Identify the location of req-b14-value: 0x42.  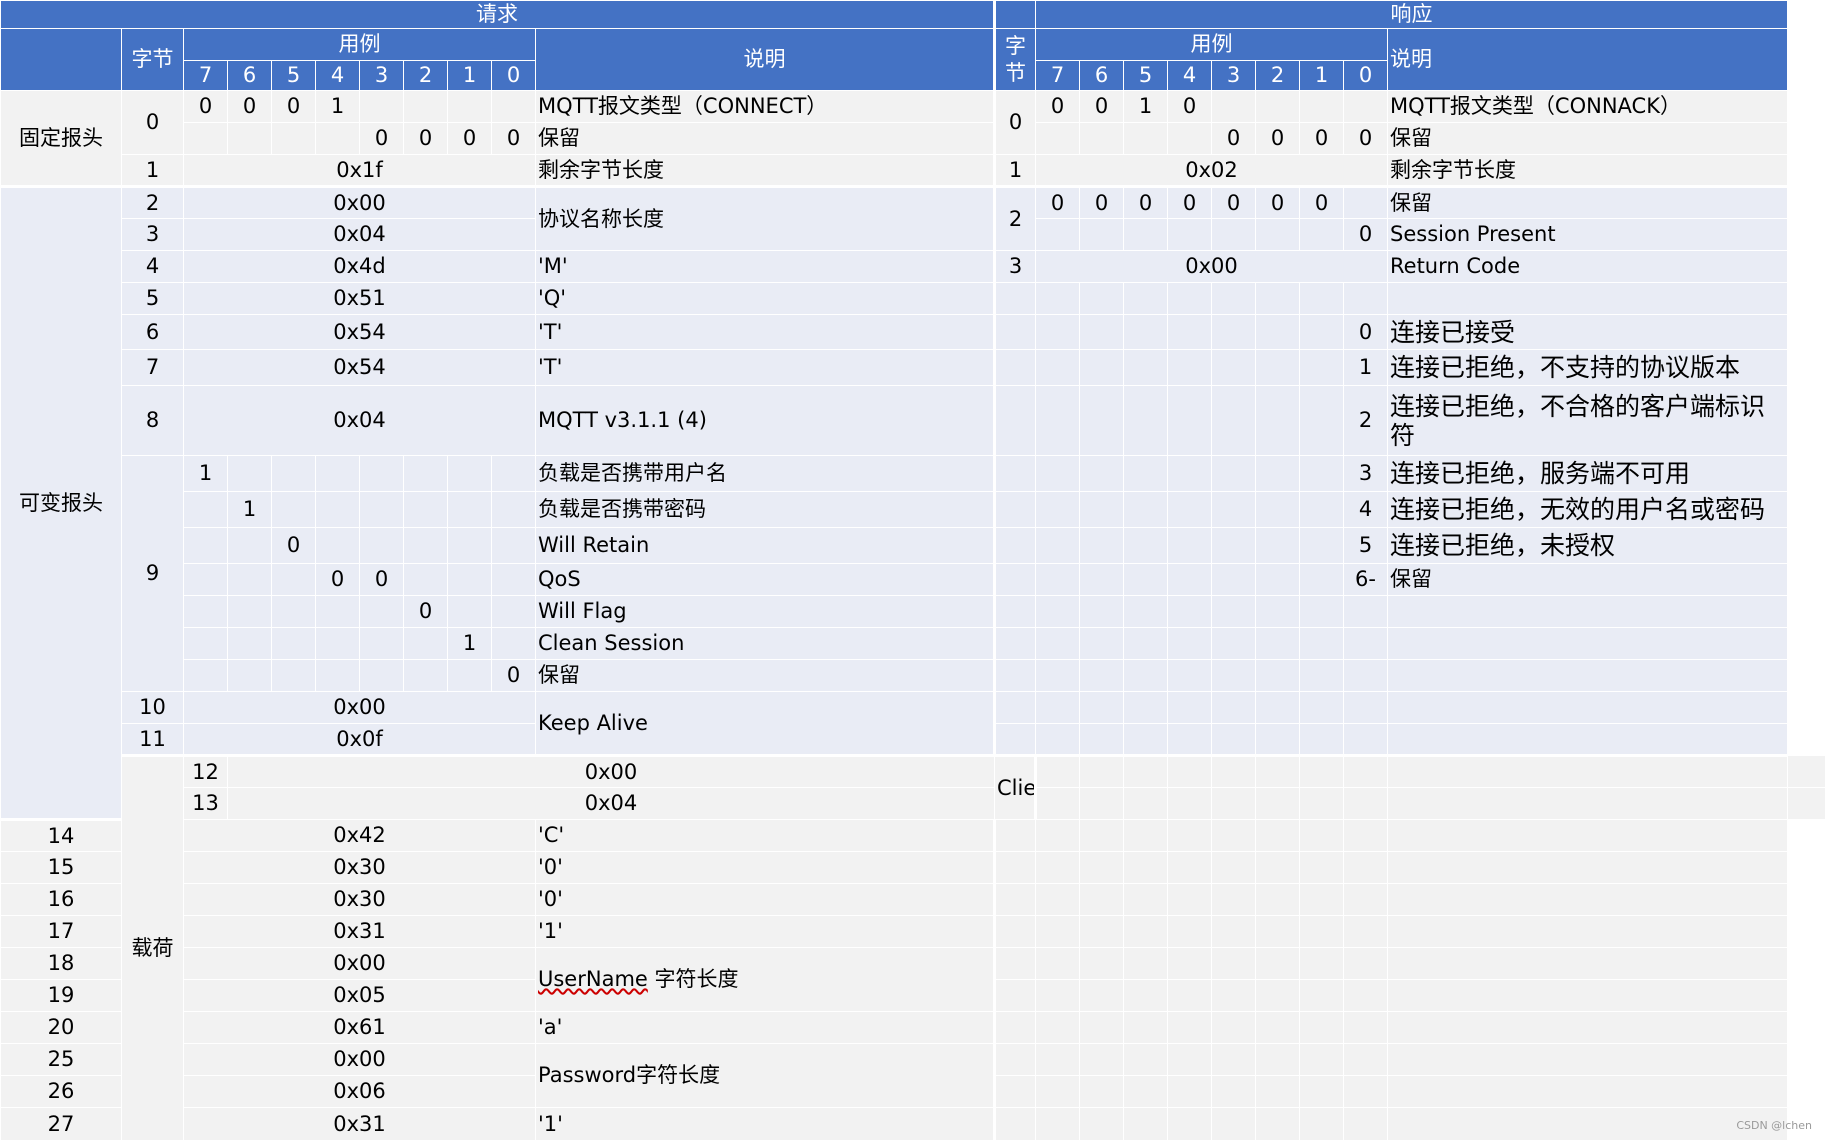
(359, 835).